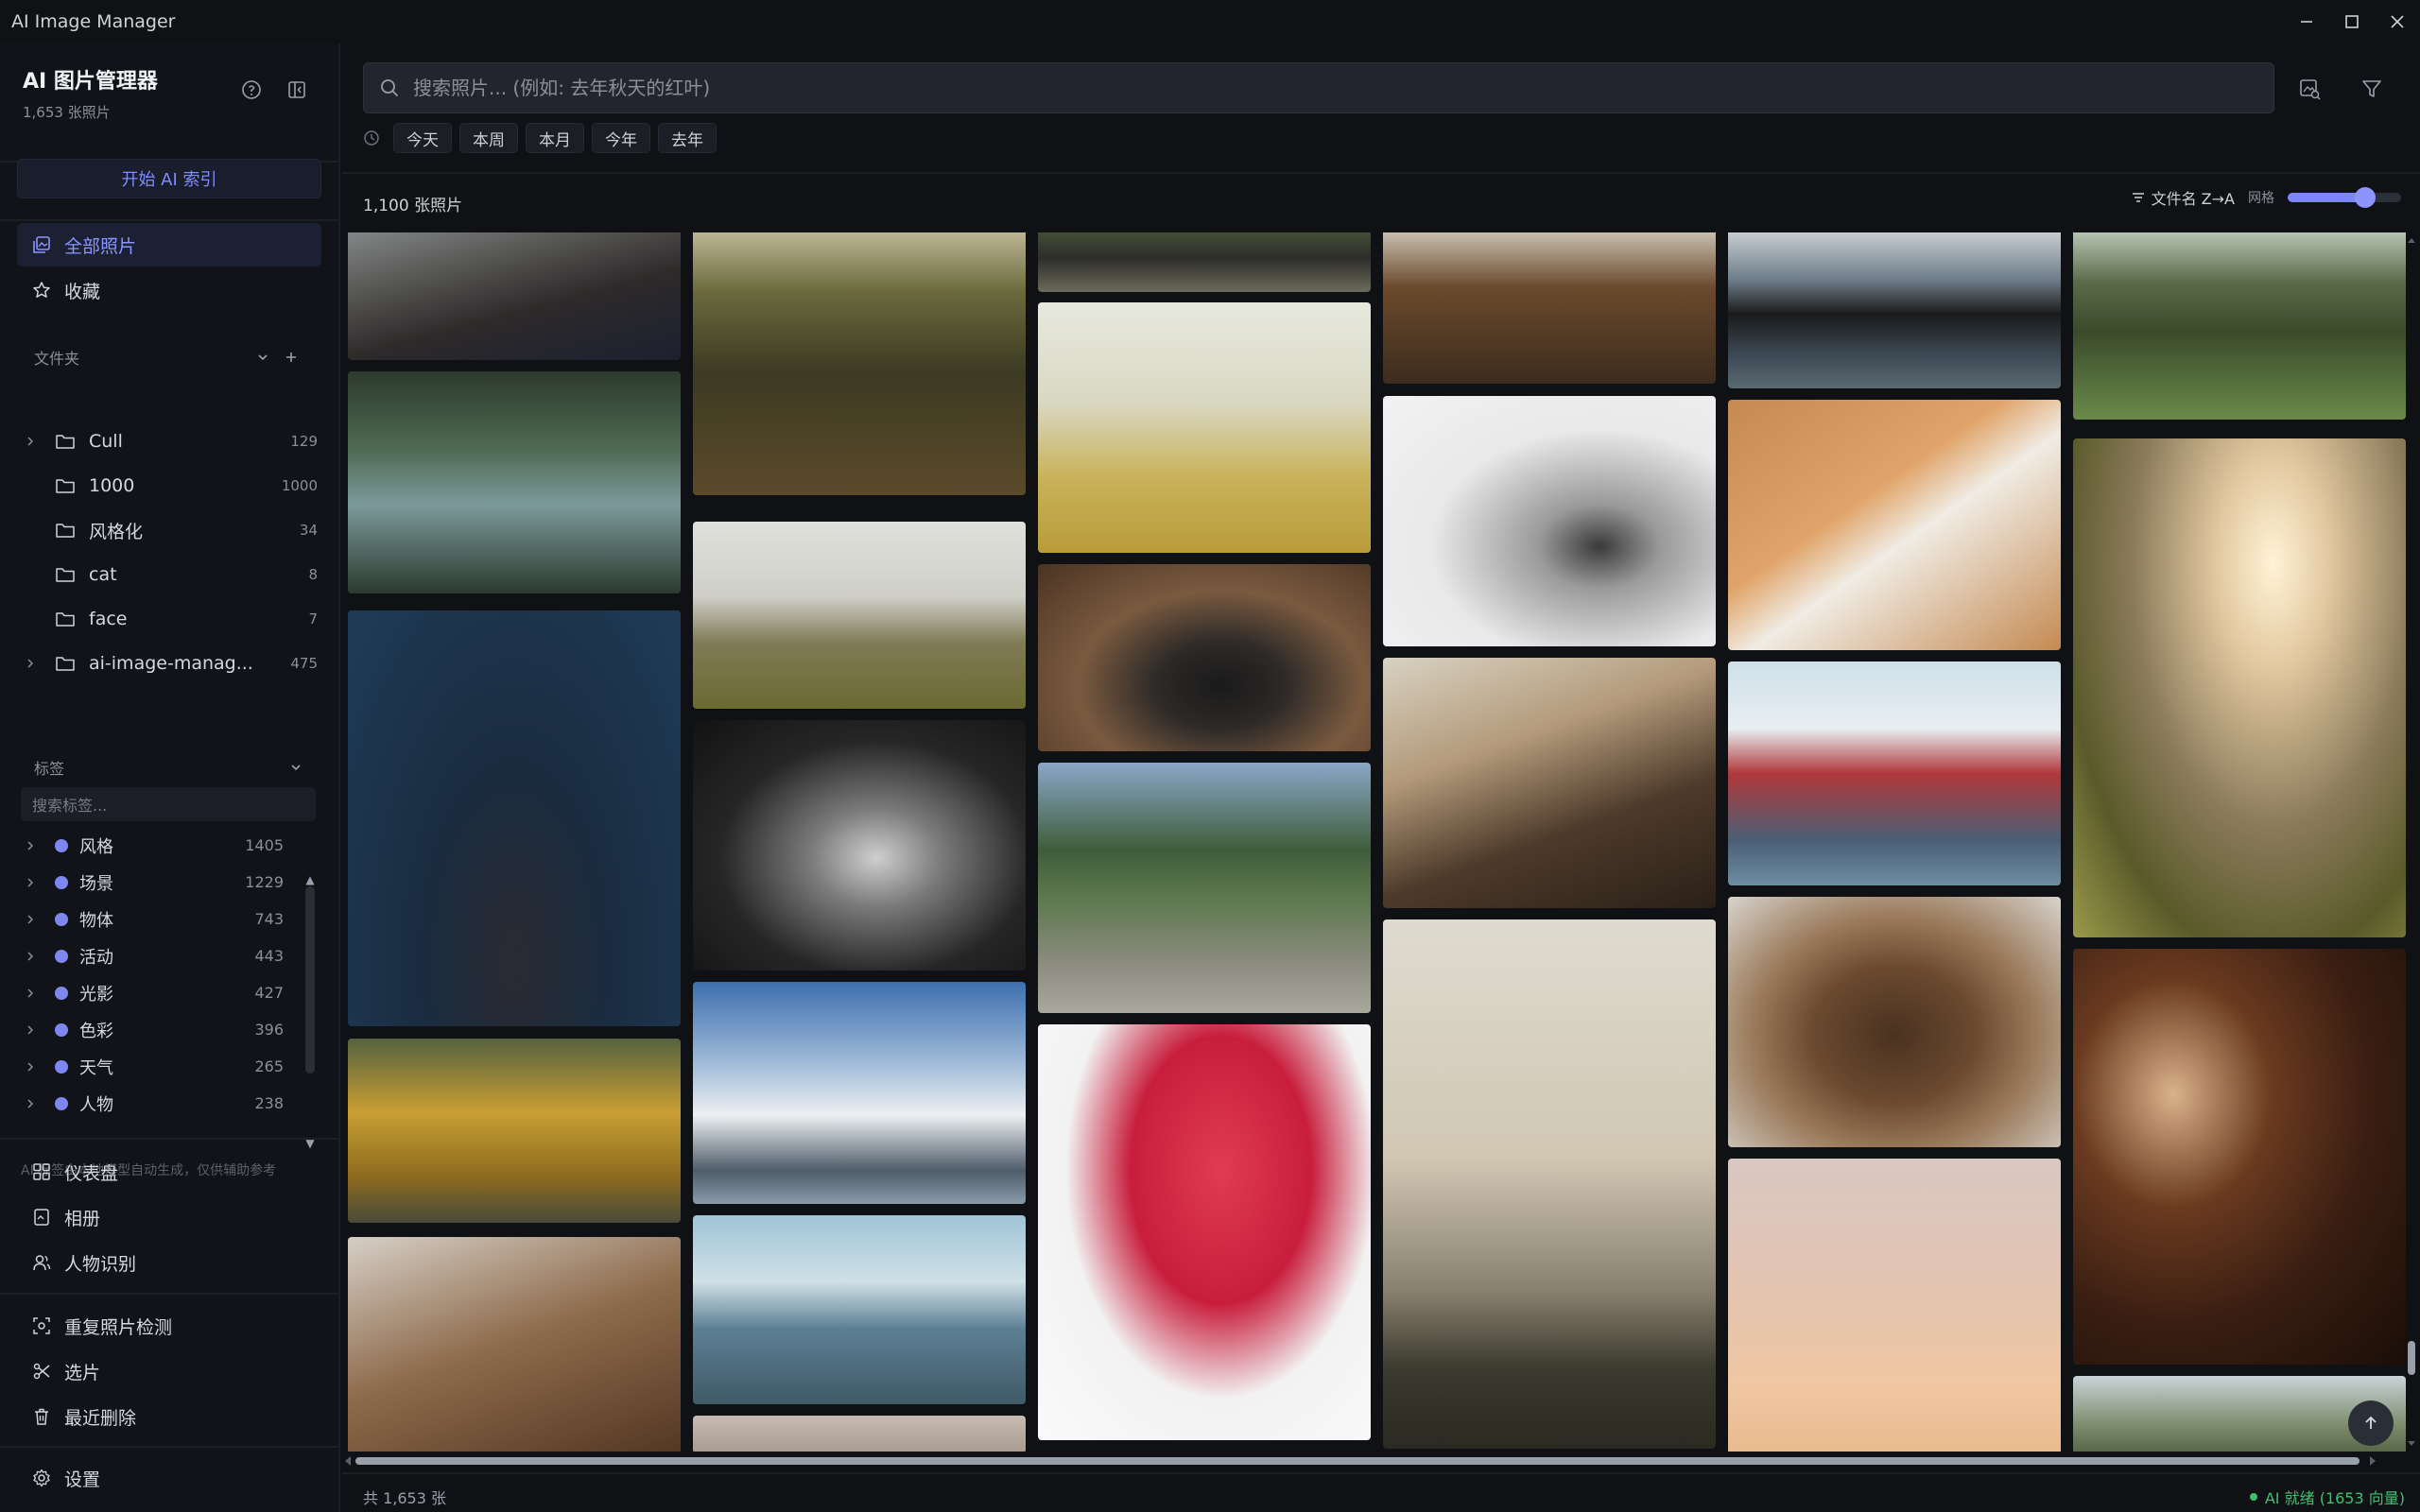  I want to click on nav-settings: 设置, so click(169, 1478).